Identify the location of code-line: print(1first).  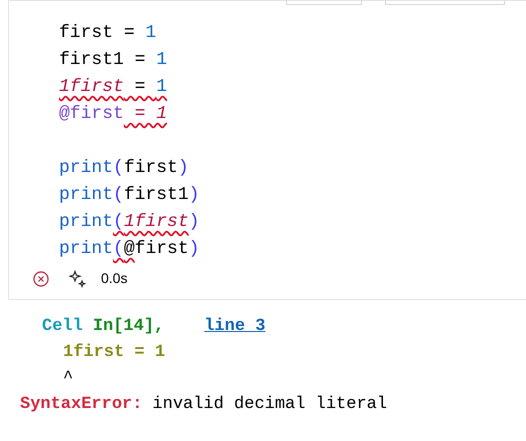
(129, 222).